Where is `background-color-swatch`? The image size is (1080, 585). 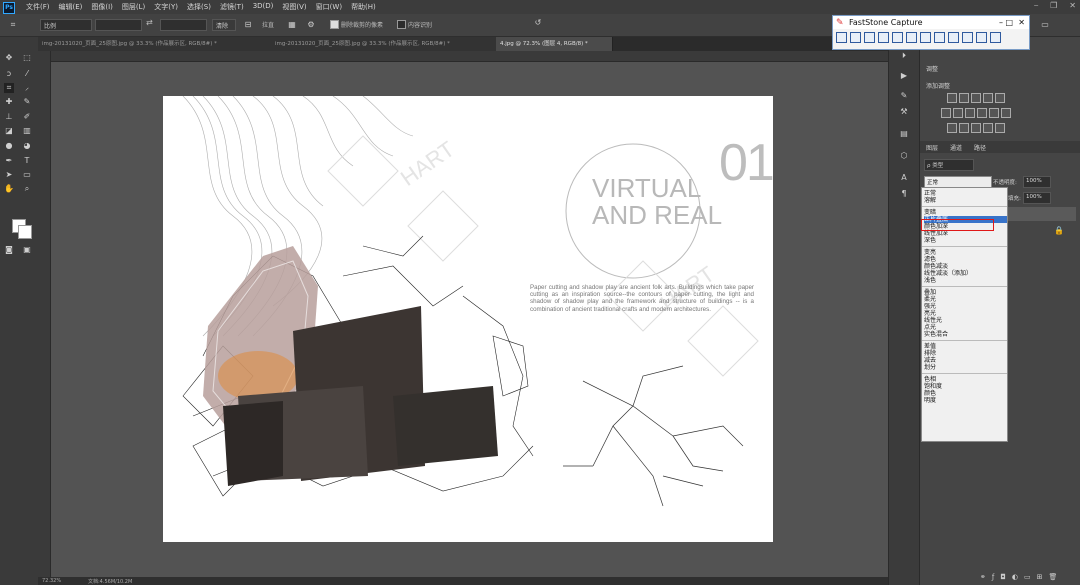 background-color-swatch is located at coordinates (25, 232).